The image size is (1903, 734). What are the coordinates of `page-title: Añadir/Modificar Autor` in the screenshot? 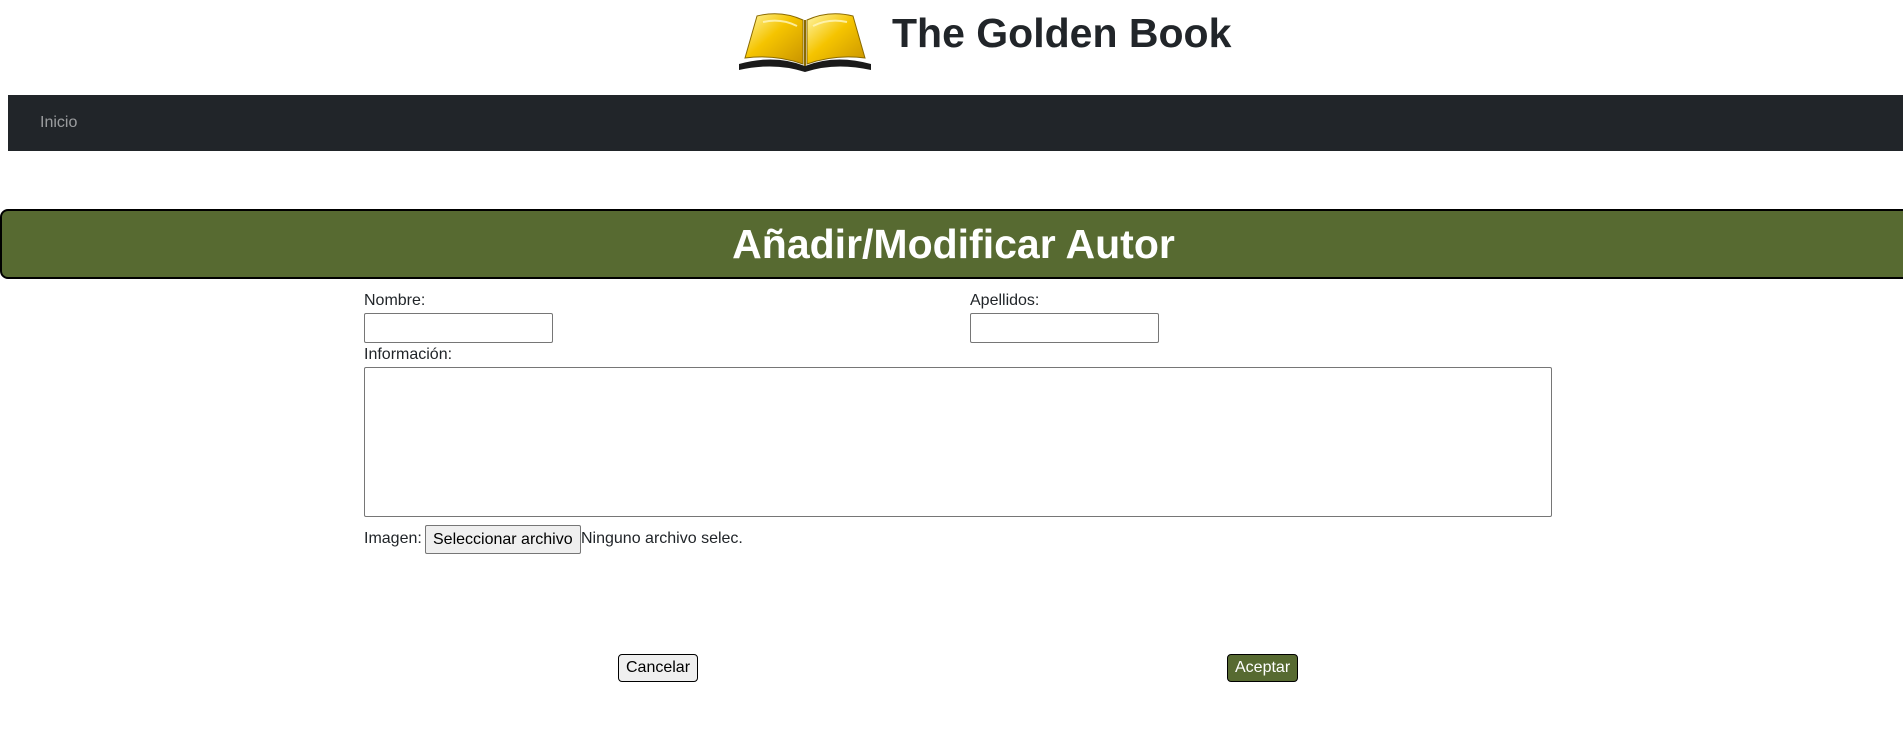 It's located at (953, 244).